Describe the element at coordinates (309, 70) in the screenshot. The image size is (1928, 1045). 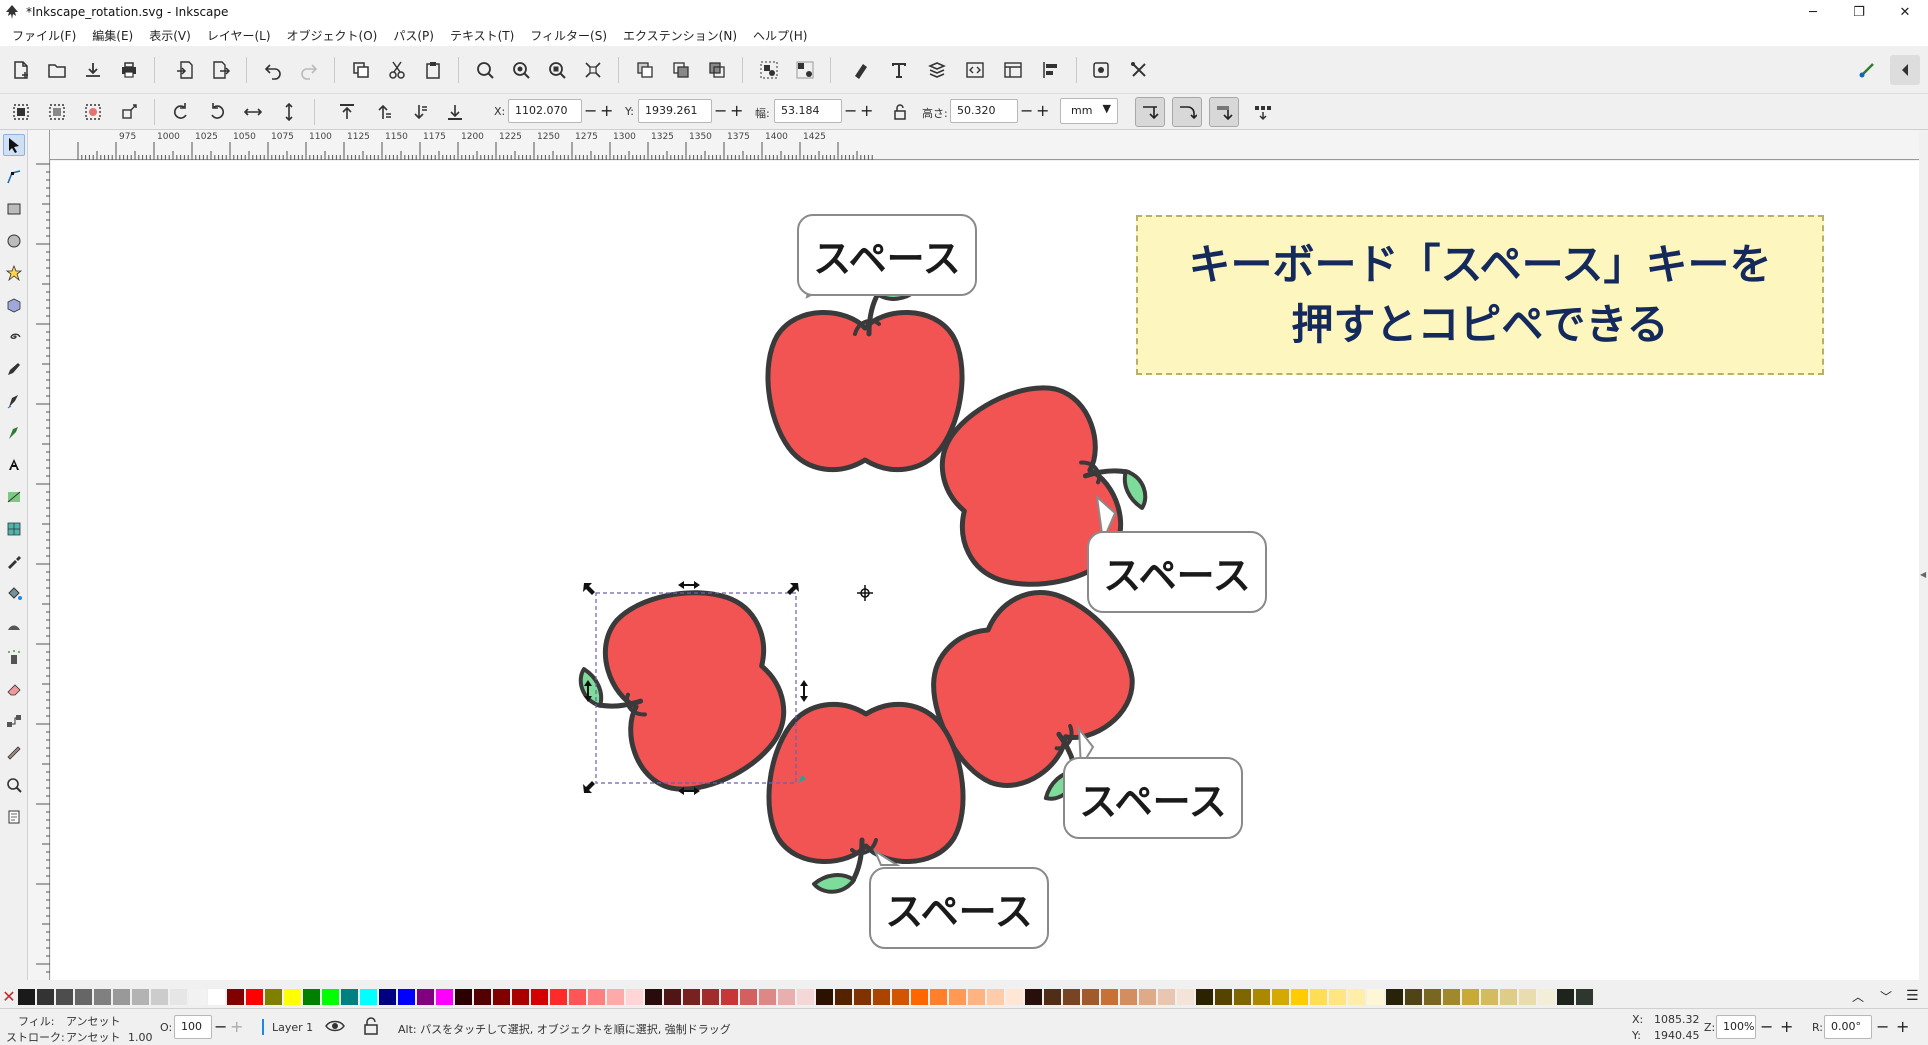
I see `redo-icon` at that location.